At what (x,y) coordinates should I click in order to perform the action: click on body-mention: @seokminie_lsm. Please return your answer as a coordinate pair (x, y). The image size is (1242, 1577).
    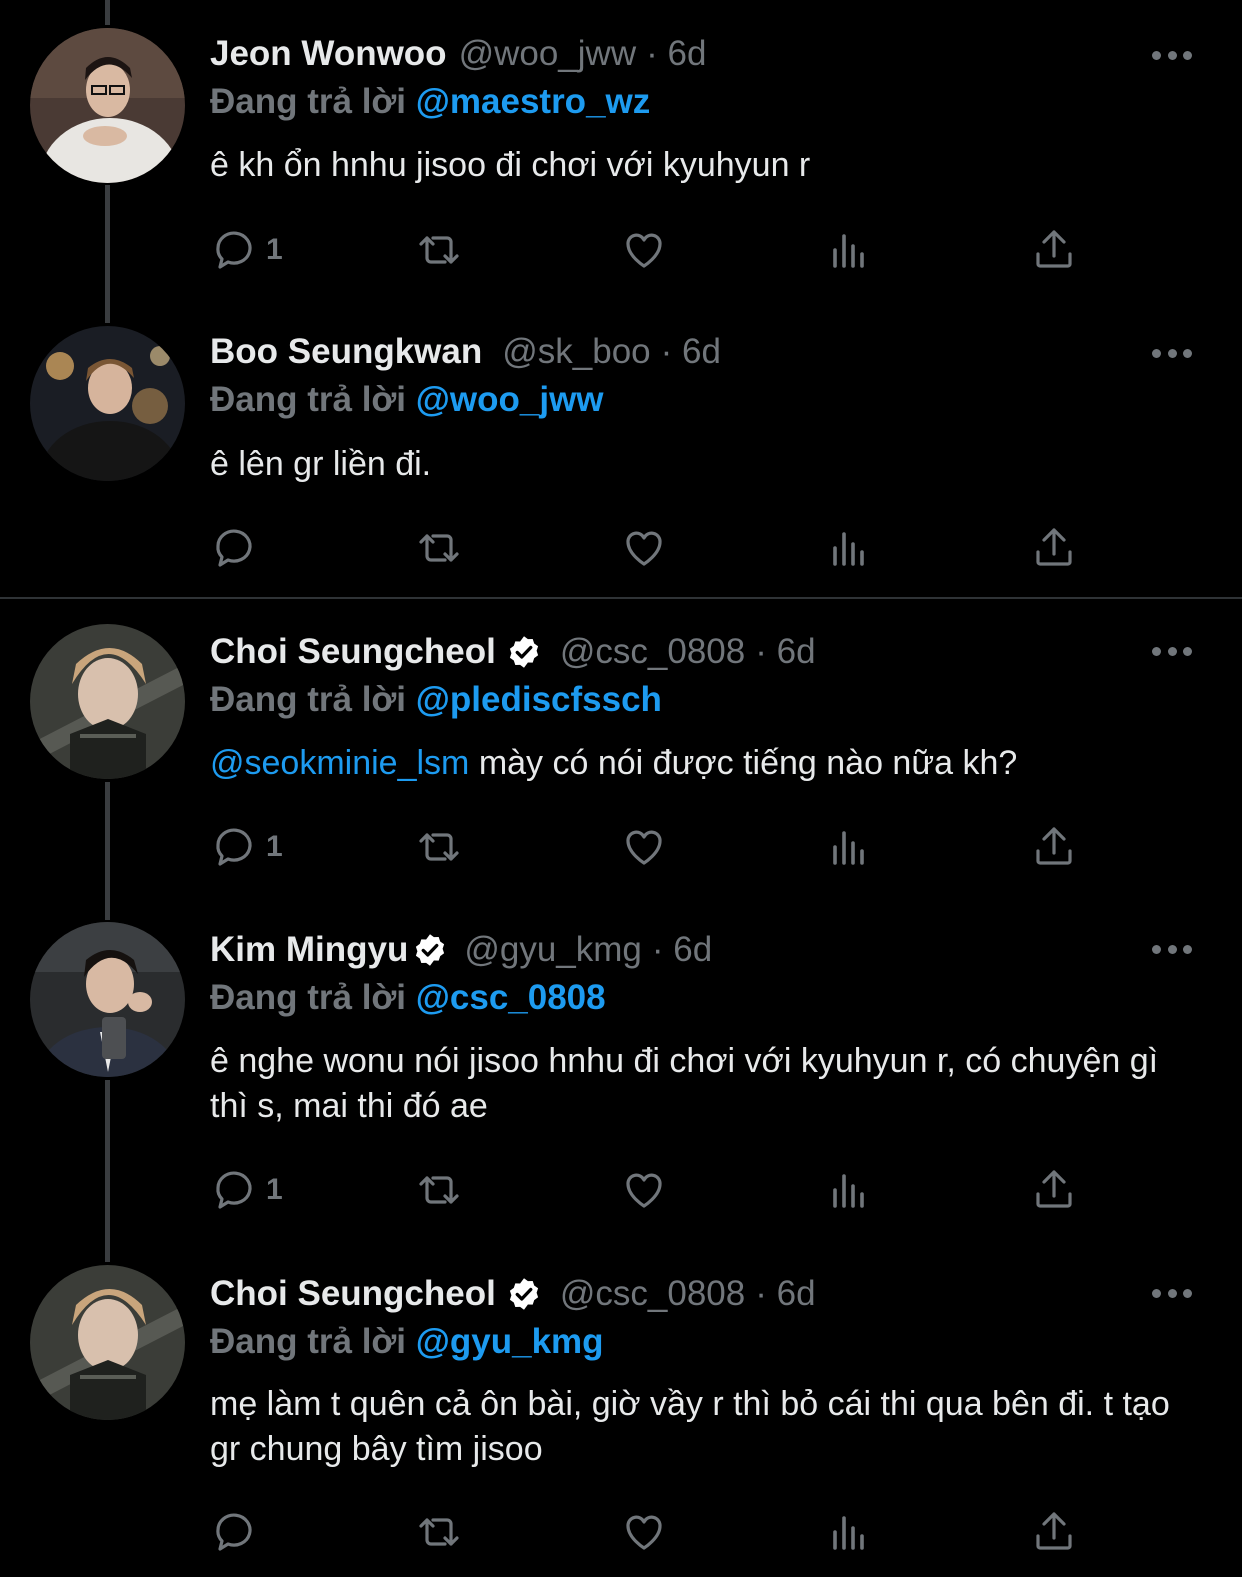
    Looking at the image, I should click on (339, 763).